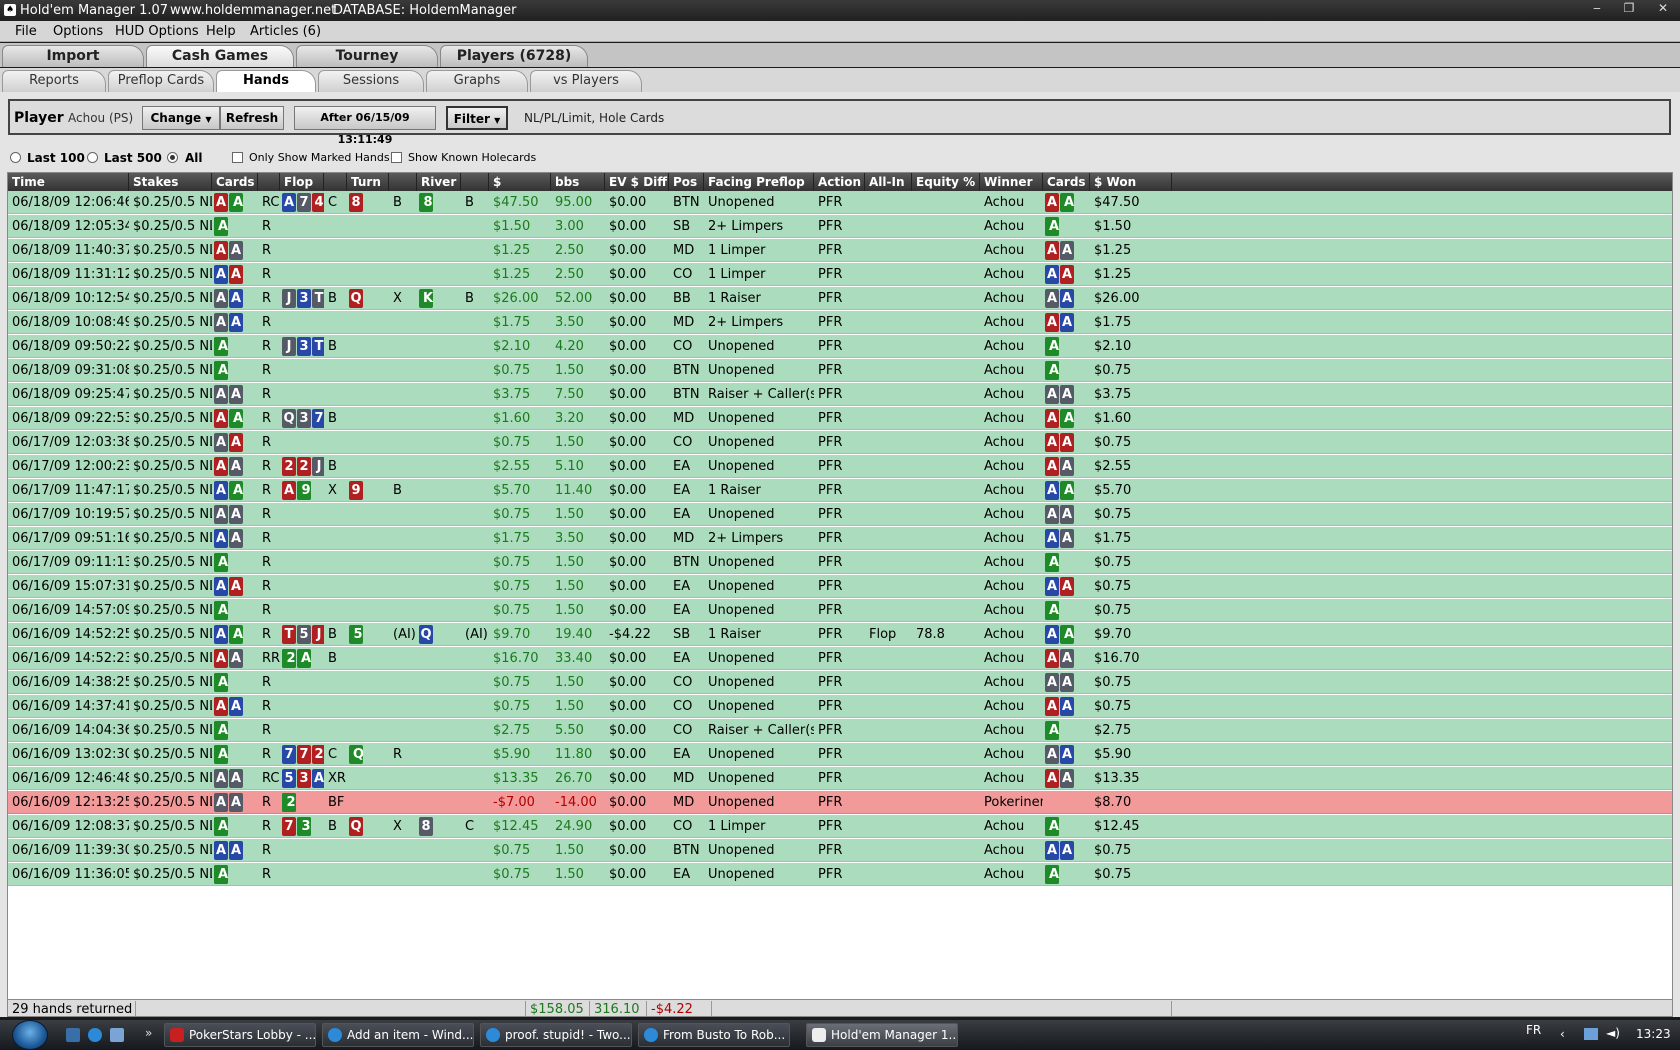 This screenshot has height=1050, width=1680. Describe the element at coordinates (181, 118) in the screenshot. I see `change-button: Change ▼` at that location.